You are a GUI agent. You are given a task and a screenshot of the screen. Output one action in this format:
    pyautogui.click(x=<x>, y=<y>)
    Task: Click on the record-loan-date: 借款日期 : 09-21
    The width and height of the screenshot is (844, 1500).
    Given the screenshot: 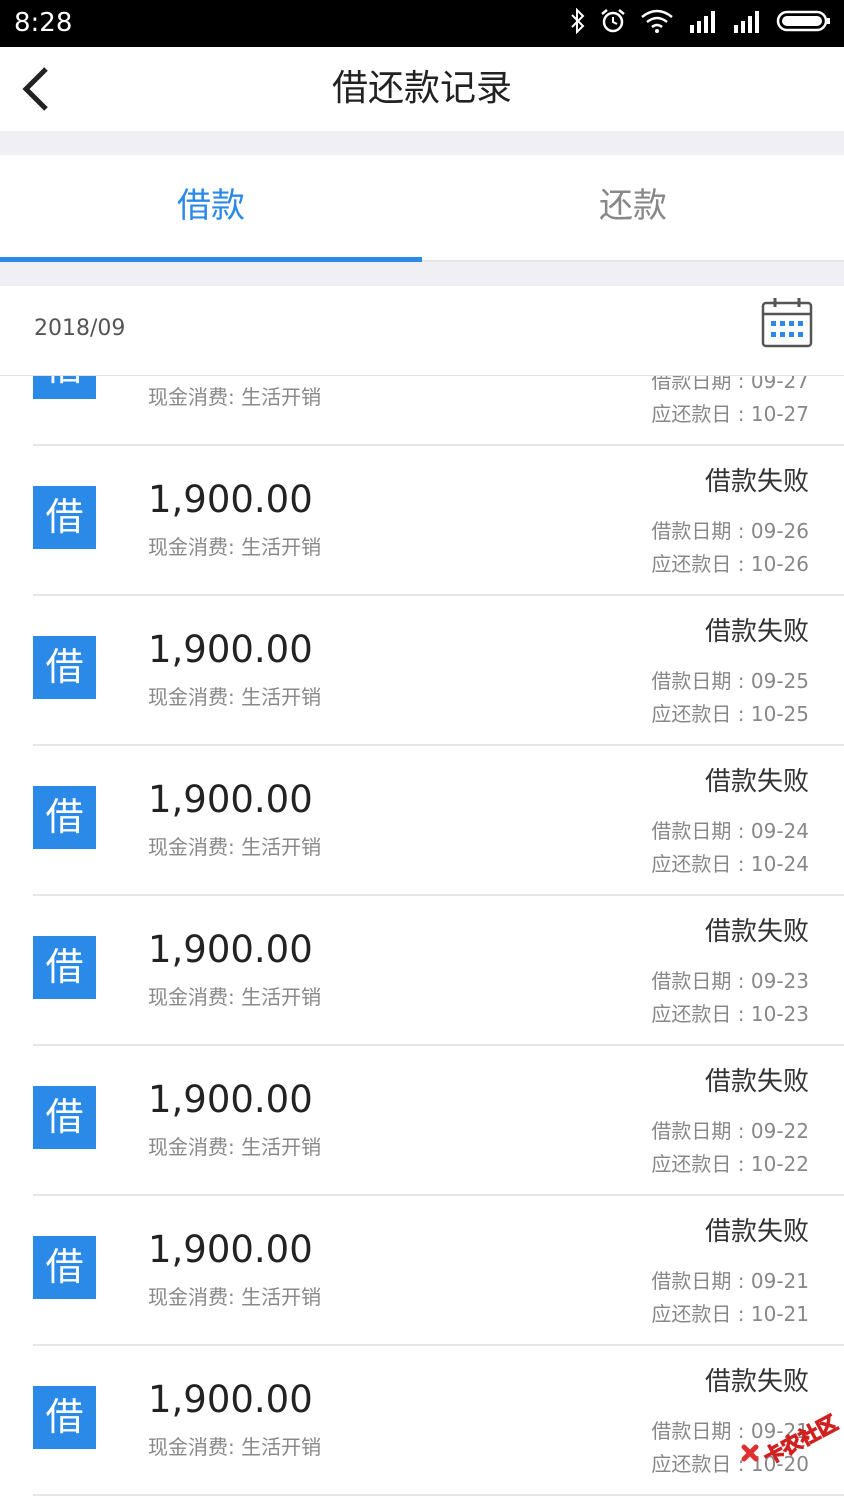 What is the action you would take?
    pyautogui.click(x=730, y=1281)
    